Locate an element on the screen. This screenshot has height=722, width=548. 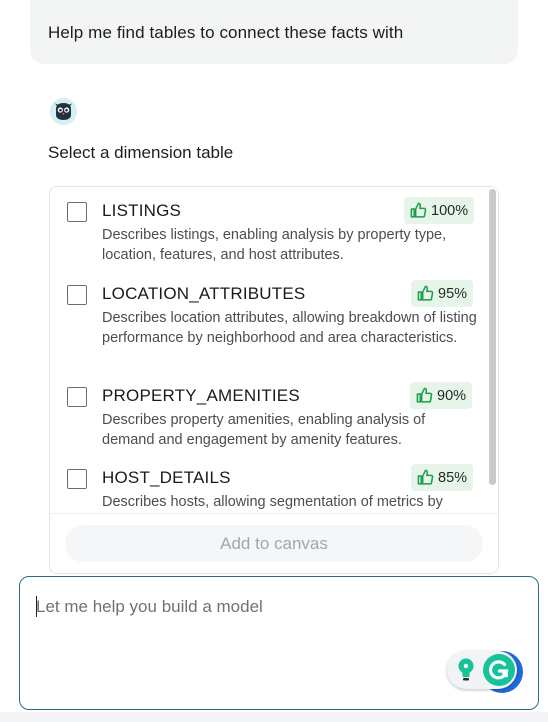
option-name: LISTINGS is located at coordinates (142, 210).